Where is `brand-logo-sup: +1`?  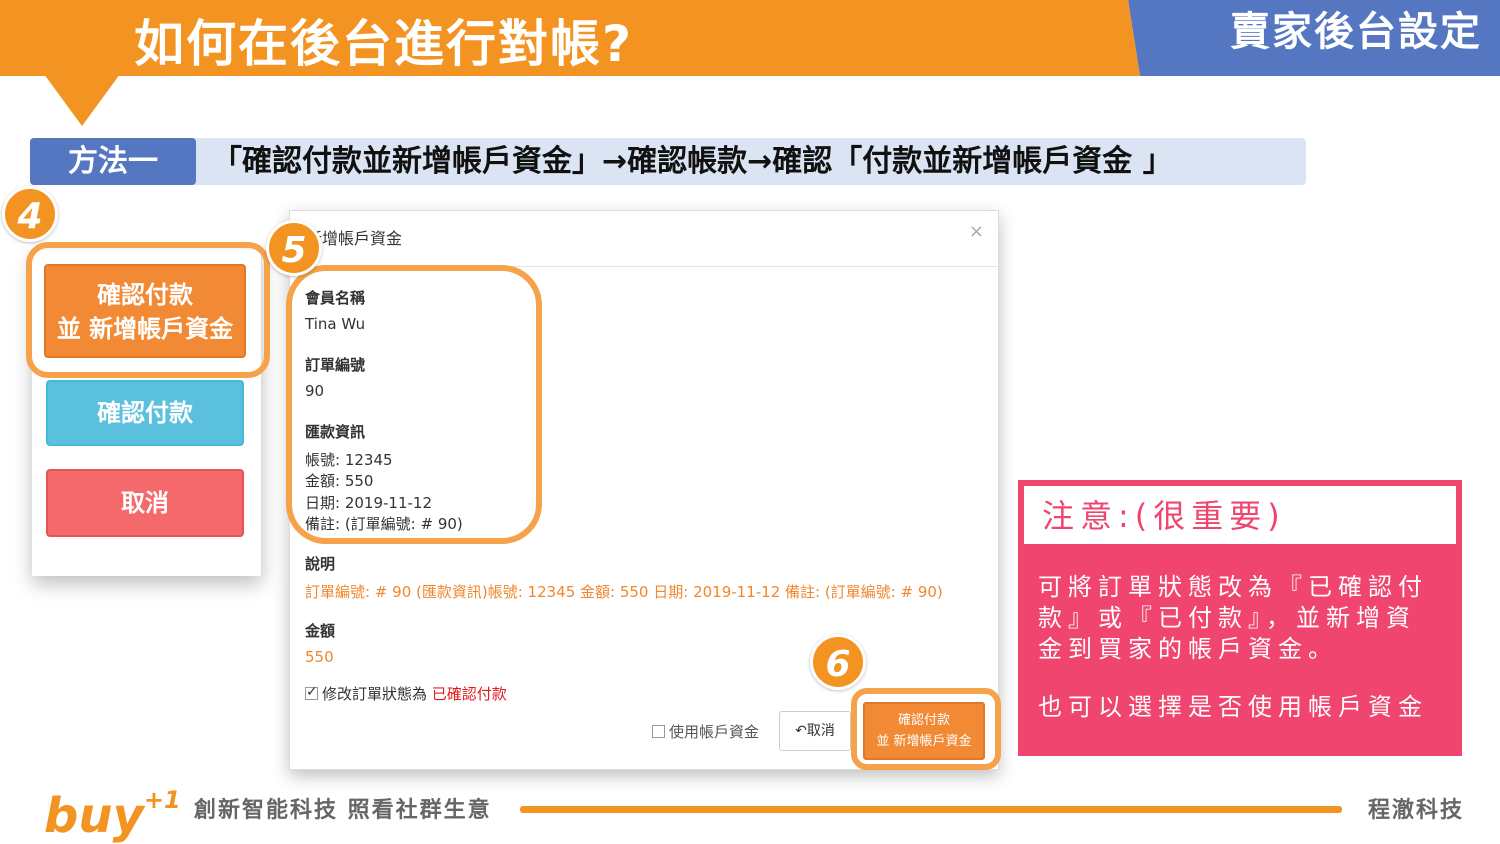
brand-logo-sup: +1 is located at coordinates (162, 800).